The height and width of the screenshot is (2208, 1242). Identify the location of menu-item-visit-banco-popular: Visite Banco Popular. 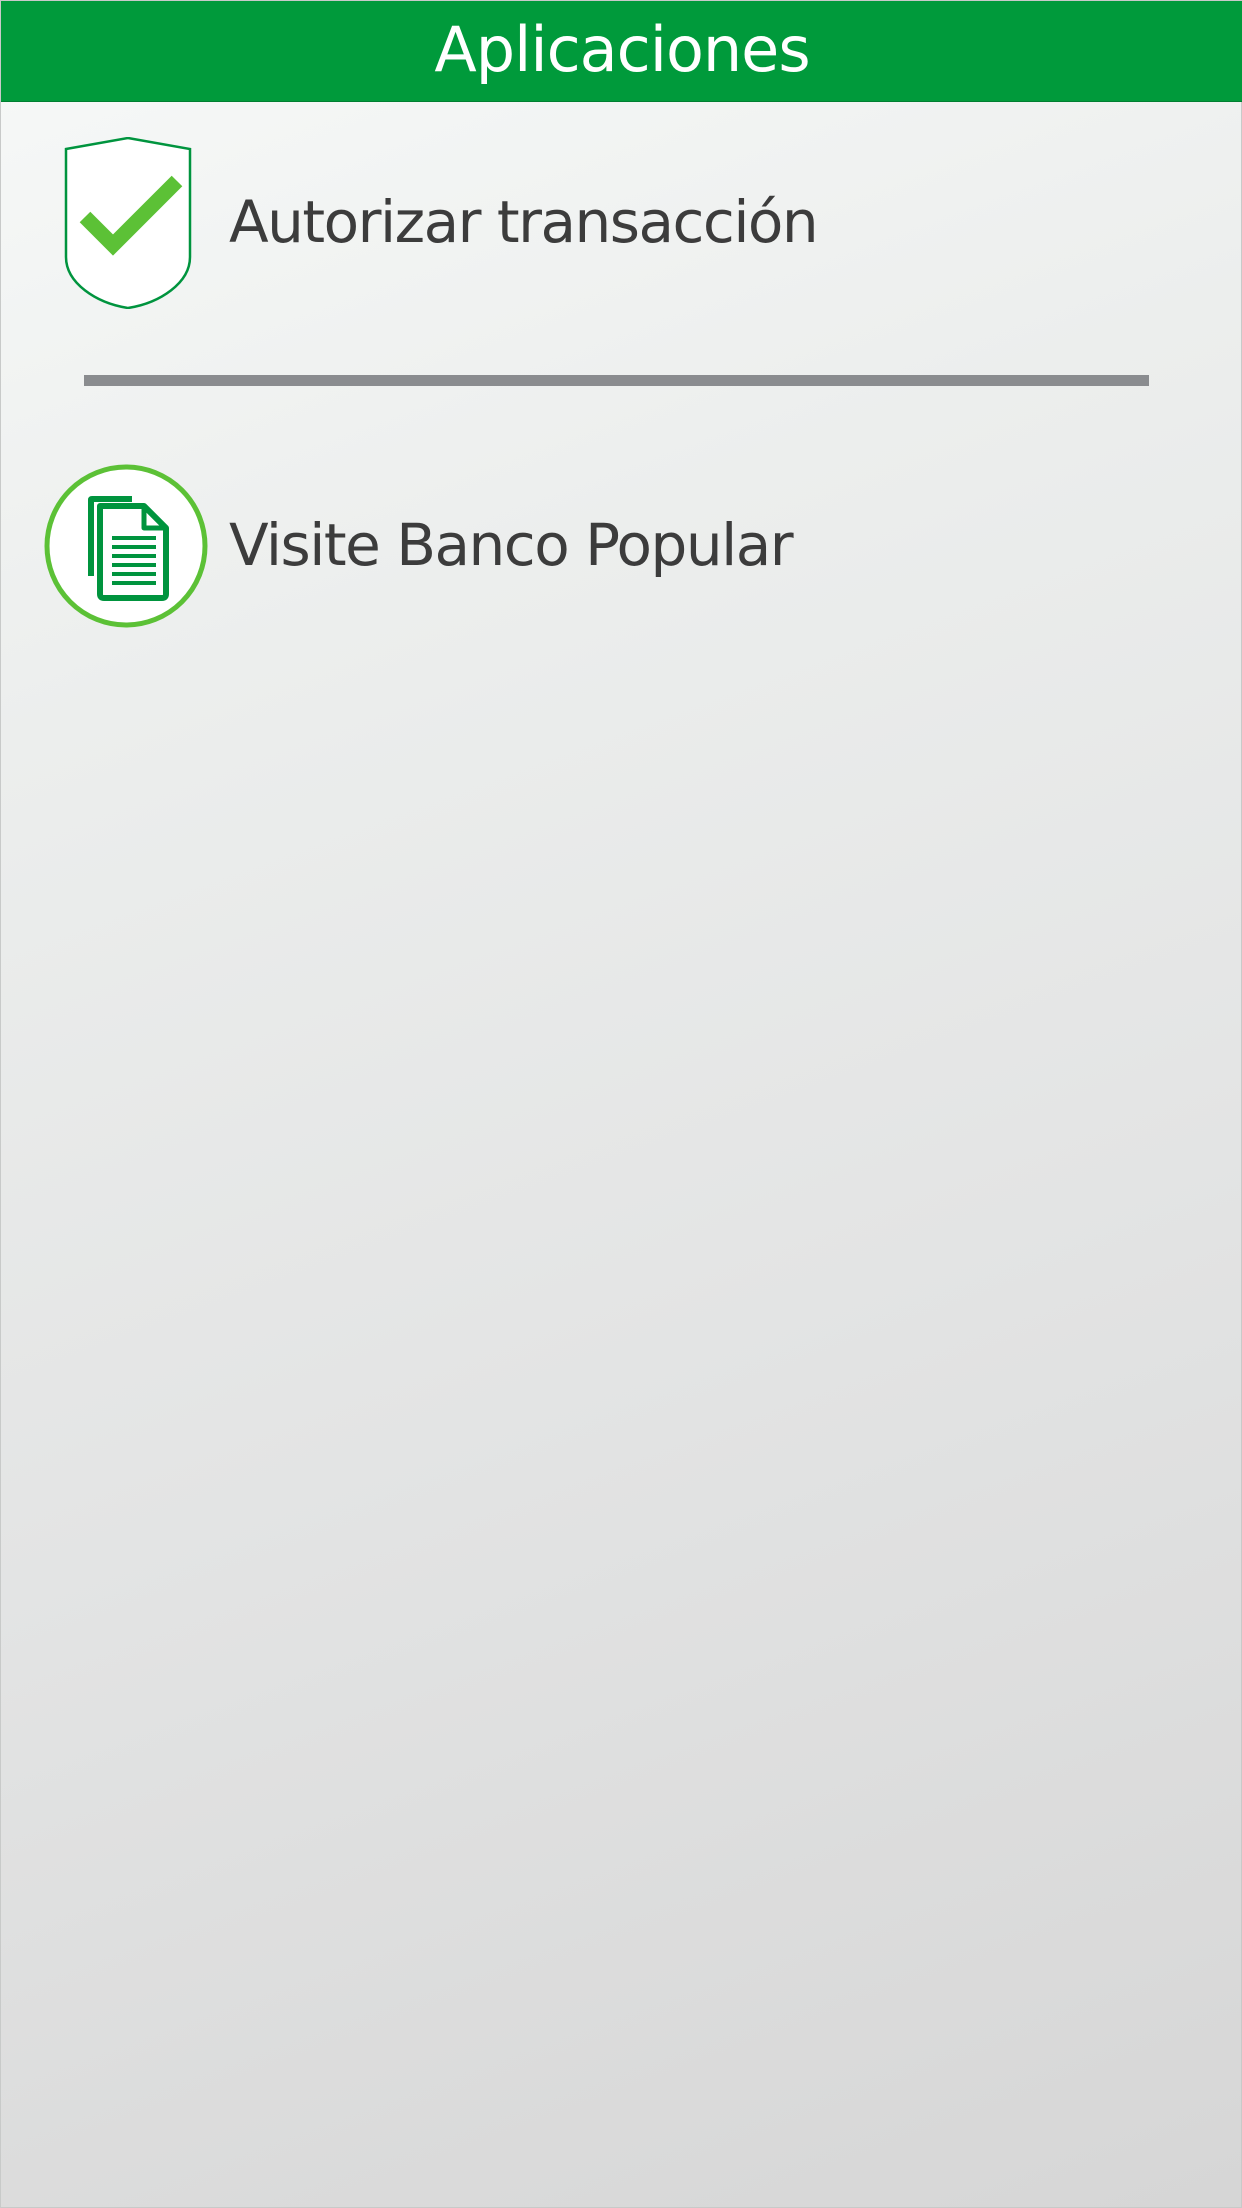
(621, 546).